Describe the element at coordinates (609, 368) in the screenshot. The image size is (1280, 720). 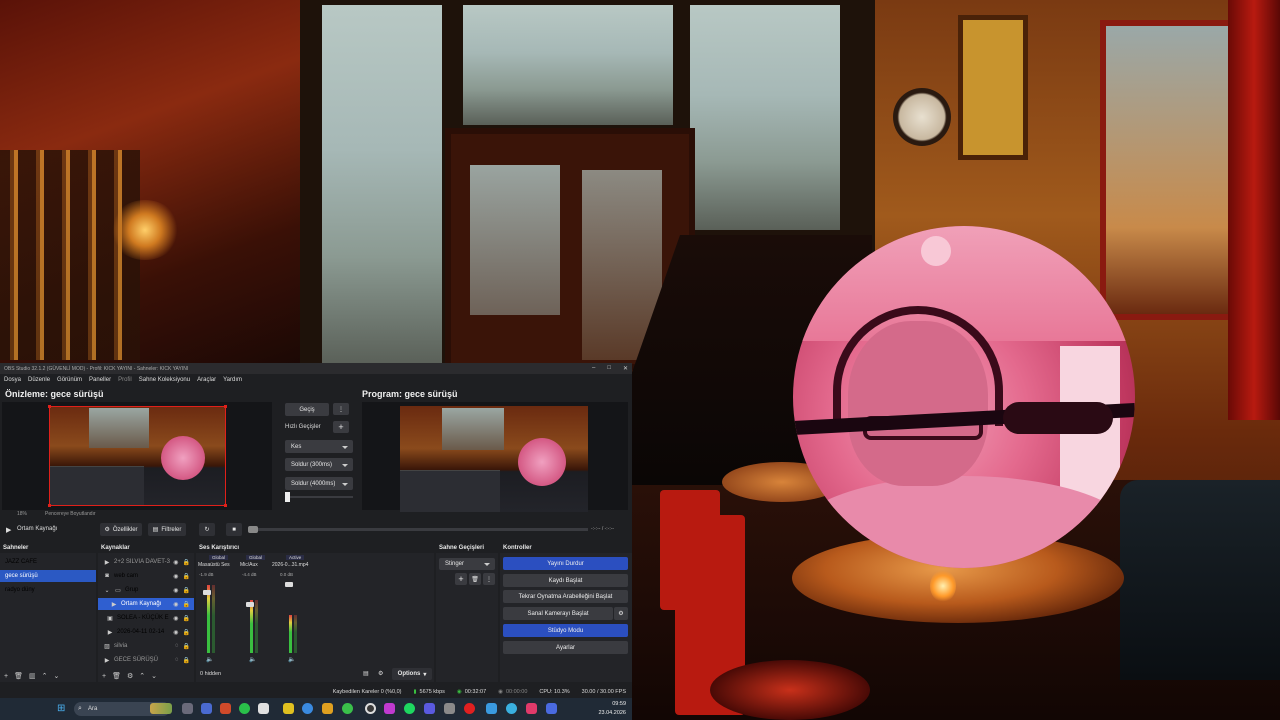
I see `maximize-icon: □` at that location.